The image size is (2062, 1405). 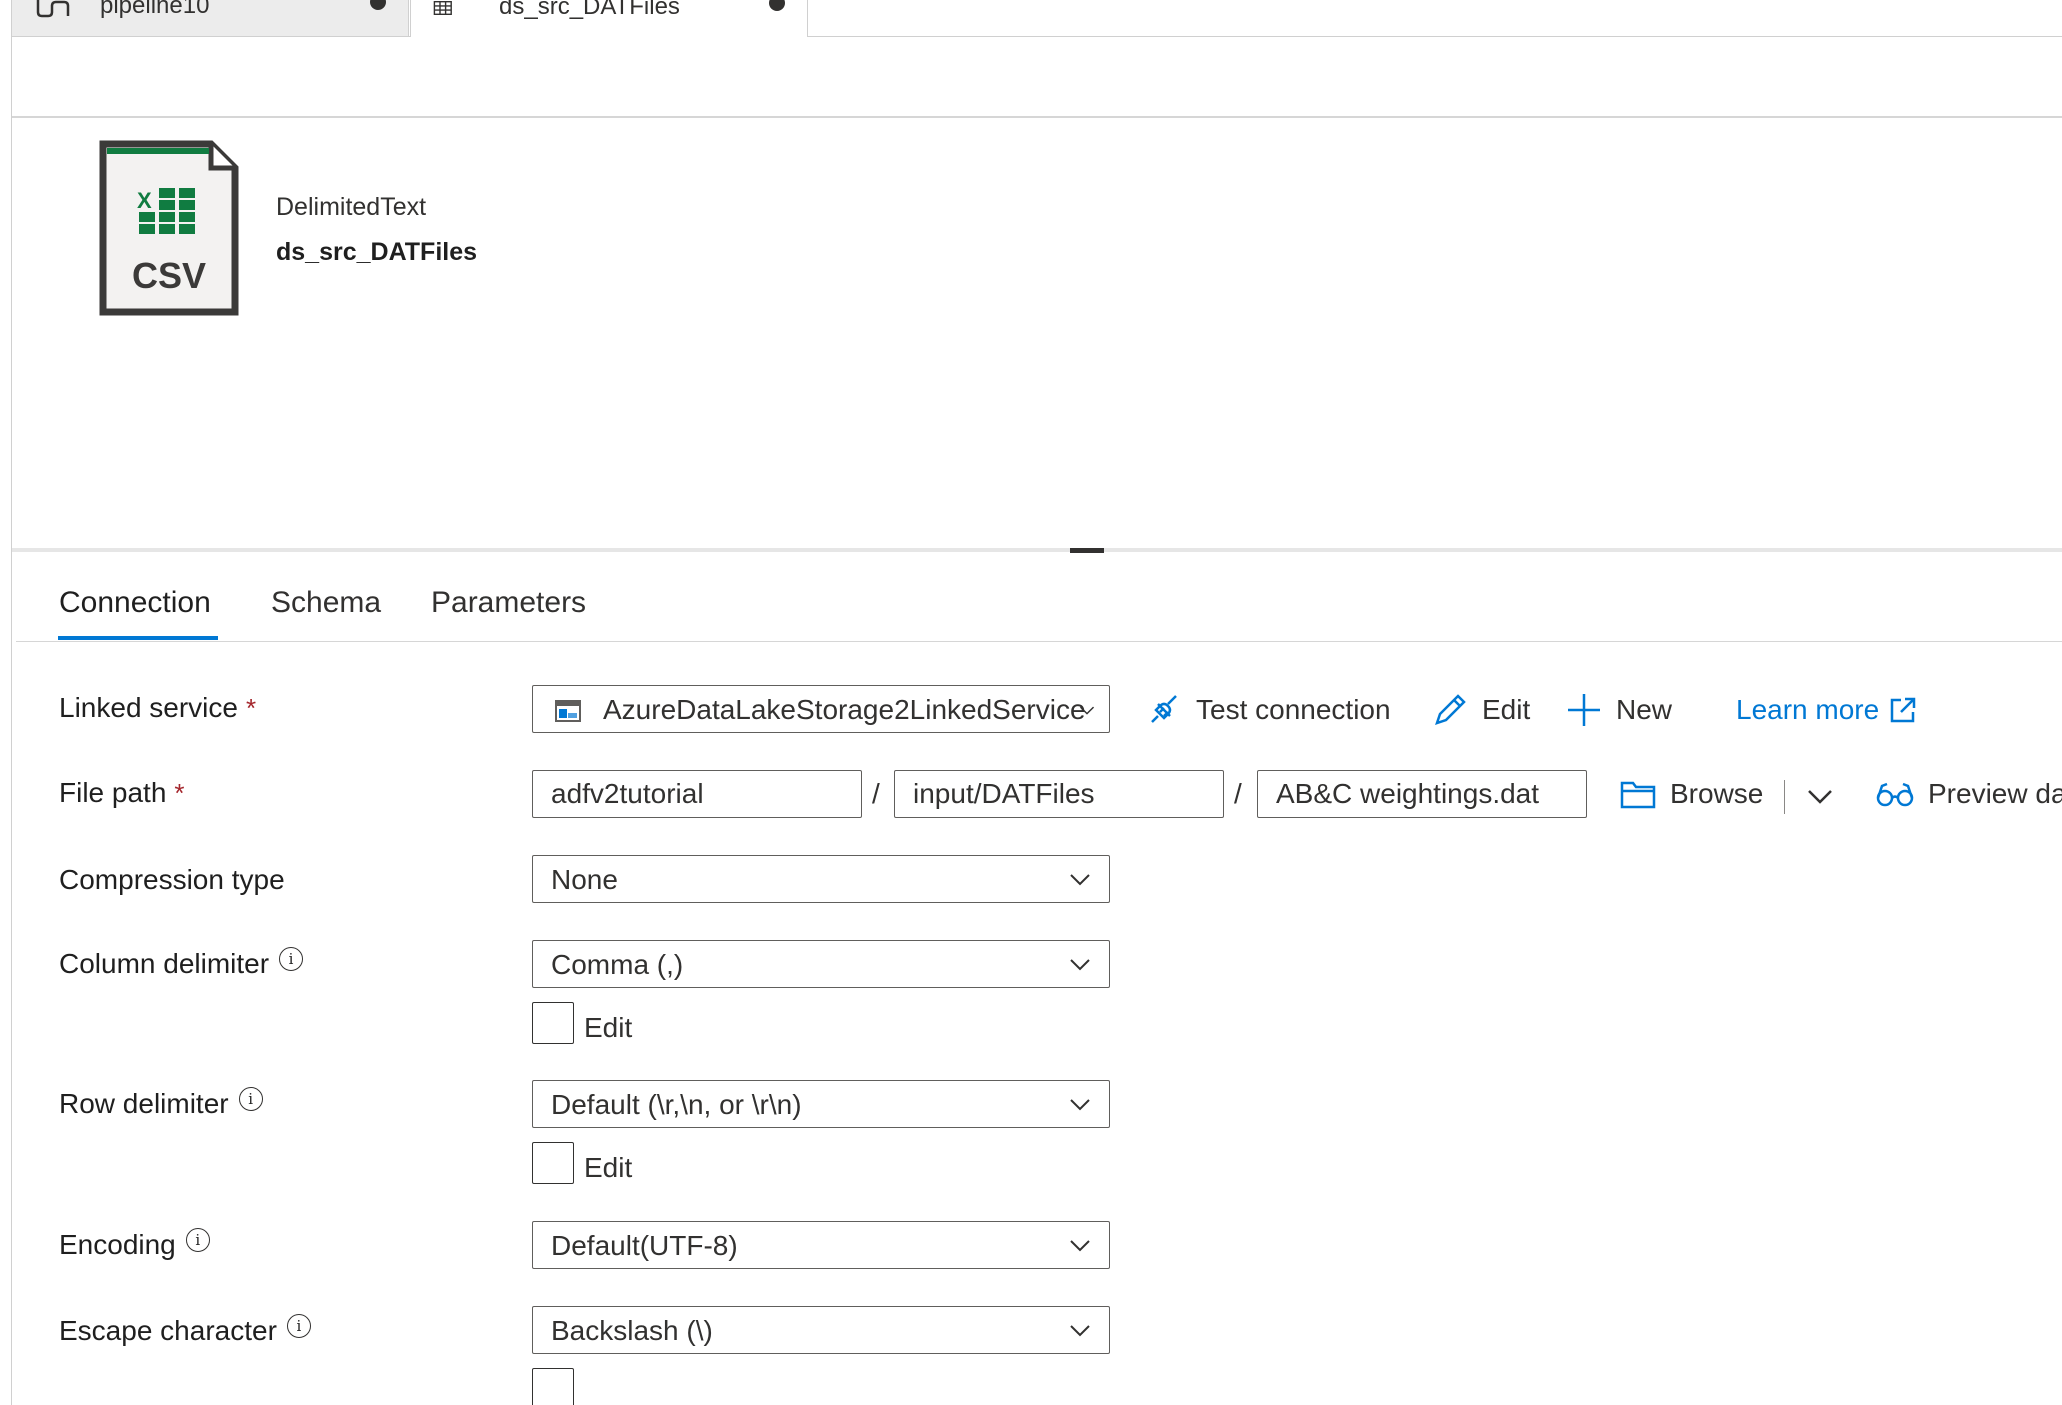 What do you see at coordinates (1268, 710) in the screenshot?
I see `test-connection-button: Test connection` at bounding box center [1268, 710].